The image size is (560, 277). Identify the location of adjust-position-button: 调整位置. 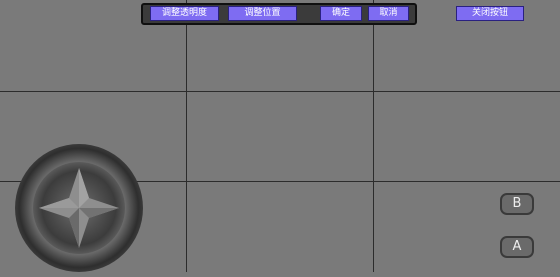
(262, 13).